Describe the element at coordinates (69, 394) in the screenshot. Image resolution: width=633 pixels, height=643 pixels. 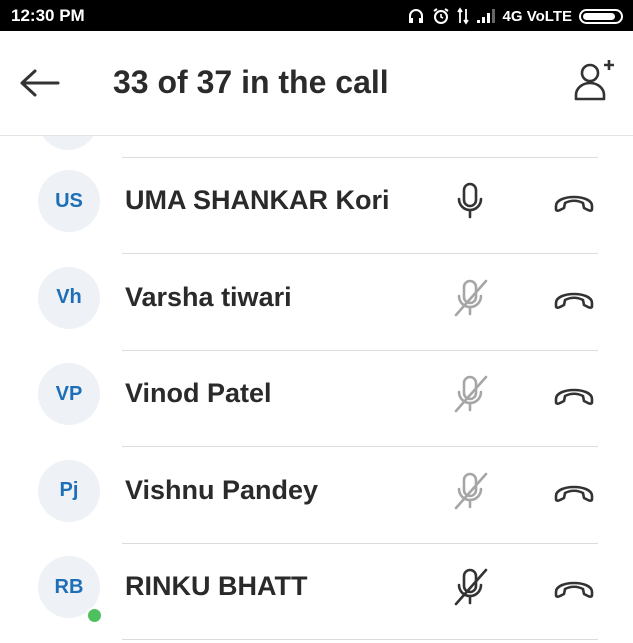
I see `avatar: VP` at that location.